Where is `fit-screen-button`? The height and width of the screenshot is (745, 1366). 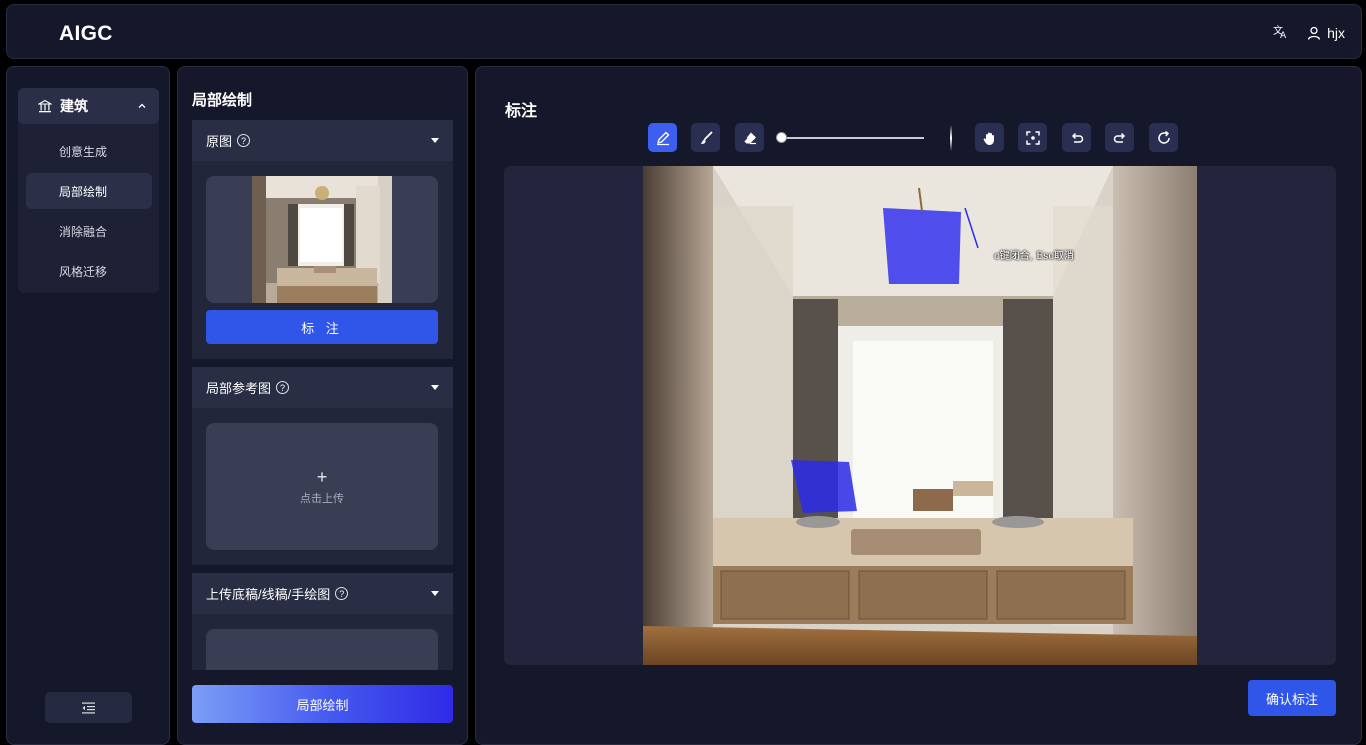 fit-screen-button is located at coordinates (1032, 137).